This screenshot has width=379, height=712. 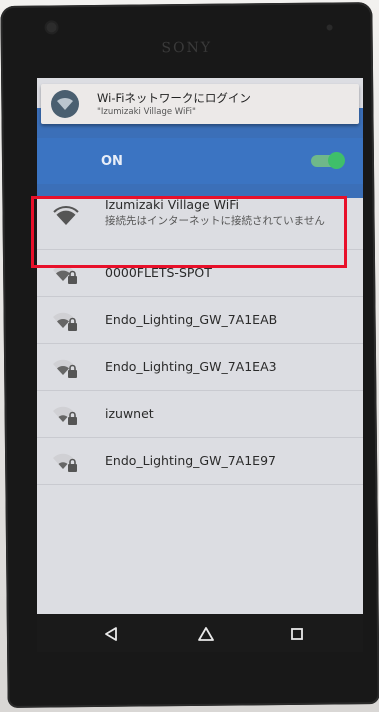 What do you see at coordinates (111, 634) in the screenshot?
I see `back-triangle-icon` at bounding box center [111, 634].